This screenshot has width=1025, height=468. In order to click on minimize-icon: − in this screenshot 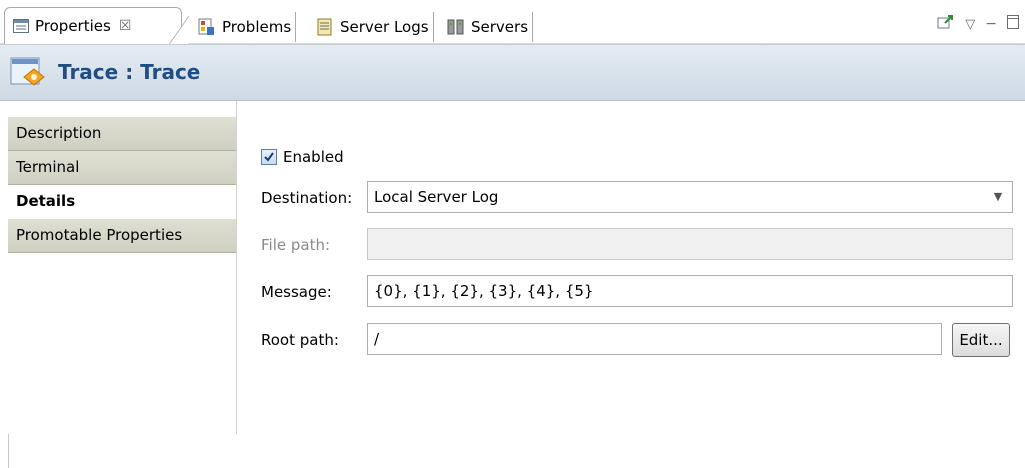, I will do `click(991, 24)`.